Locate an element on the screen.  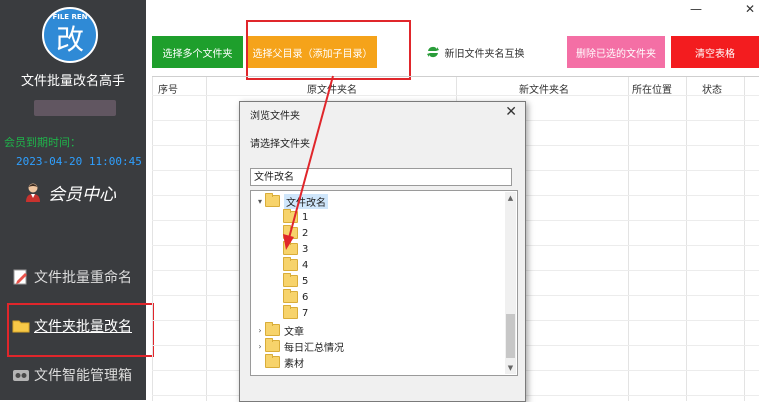
header-index: 序号 is located at coordinates (168, 88).